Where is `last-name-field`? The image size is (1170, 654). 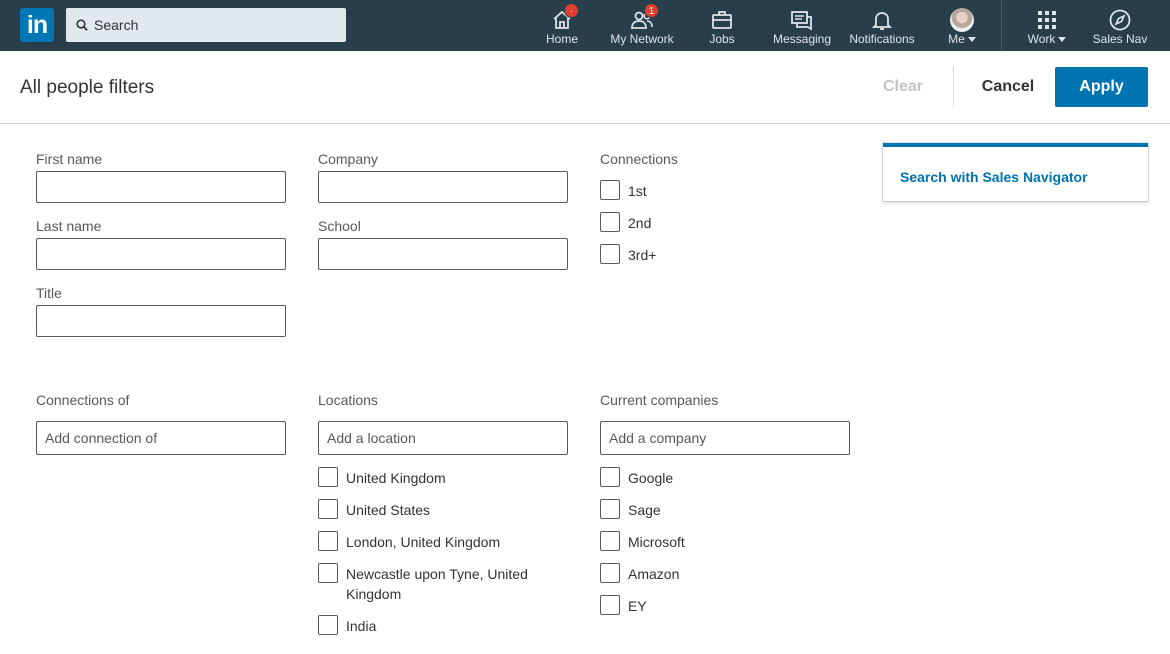
last-name-field is located at coordinates (161, 254).